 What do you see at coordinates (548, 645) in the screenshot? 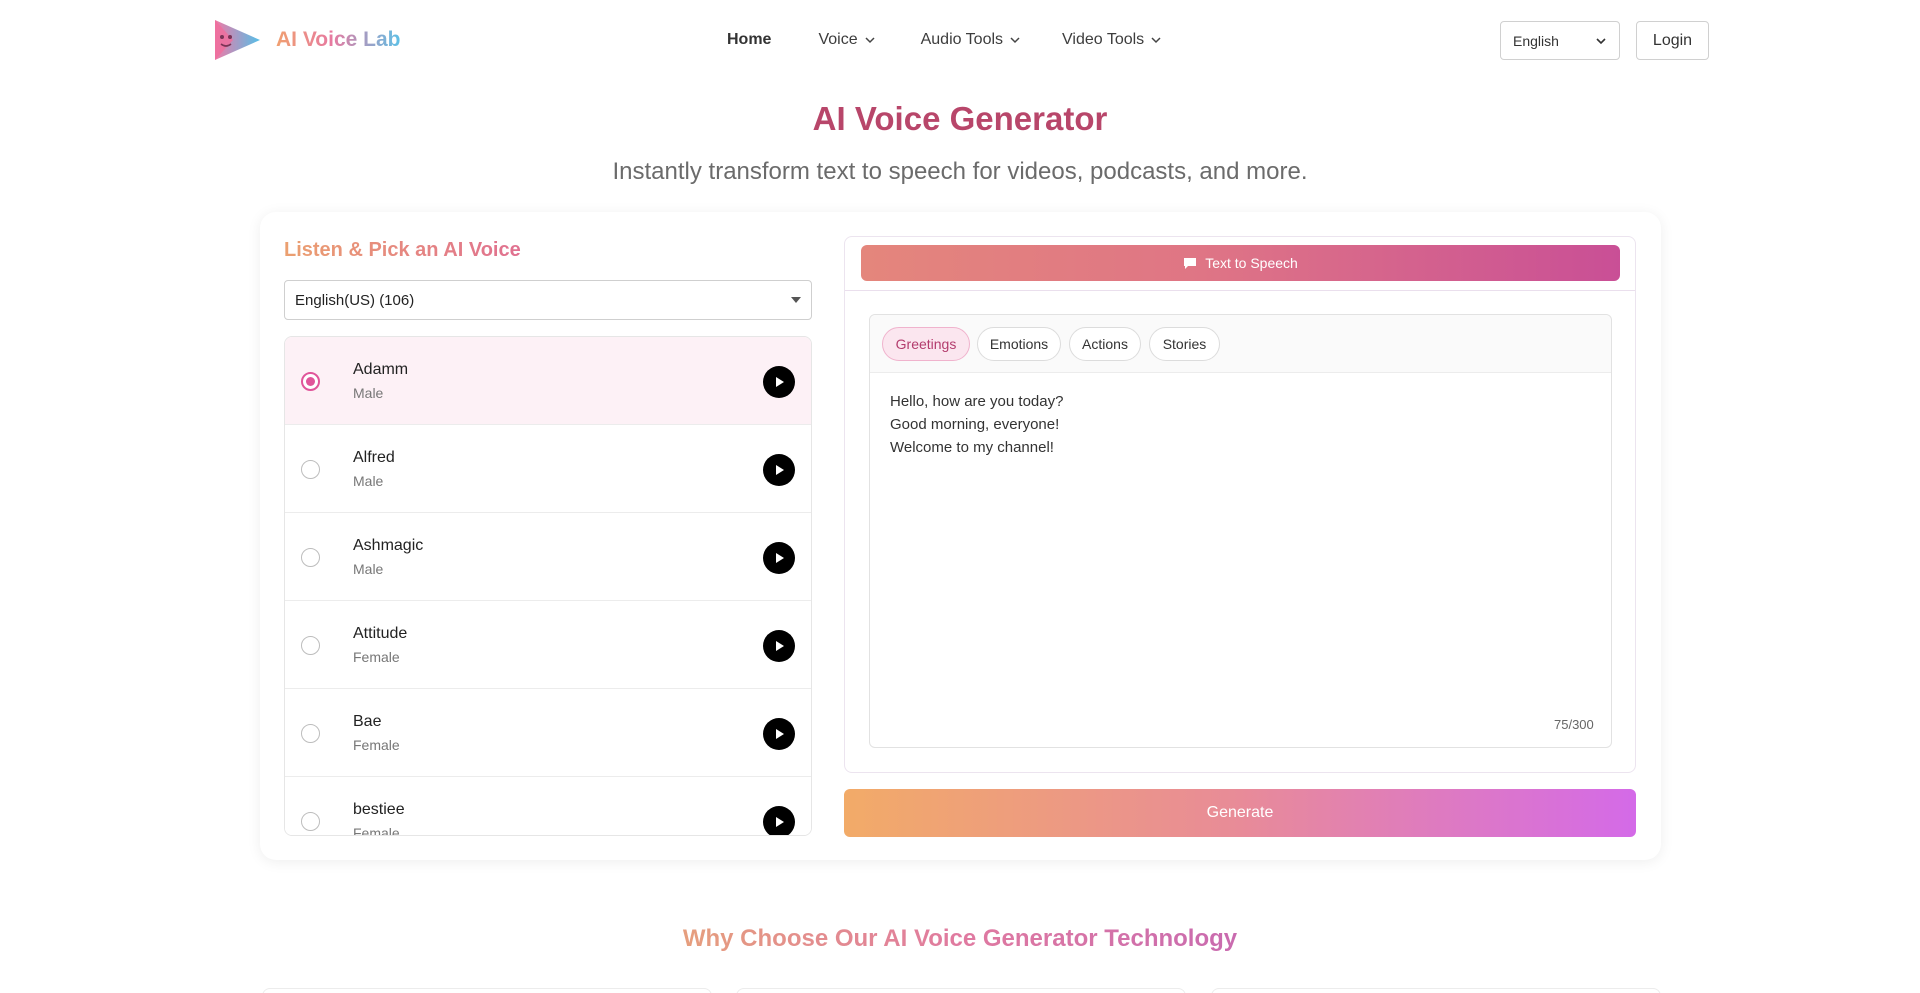
I see `voice-row-attitude: Attitude Female` at bounding box center [548, 645].